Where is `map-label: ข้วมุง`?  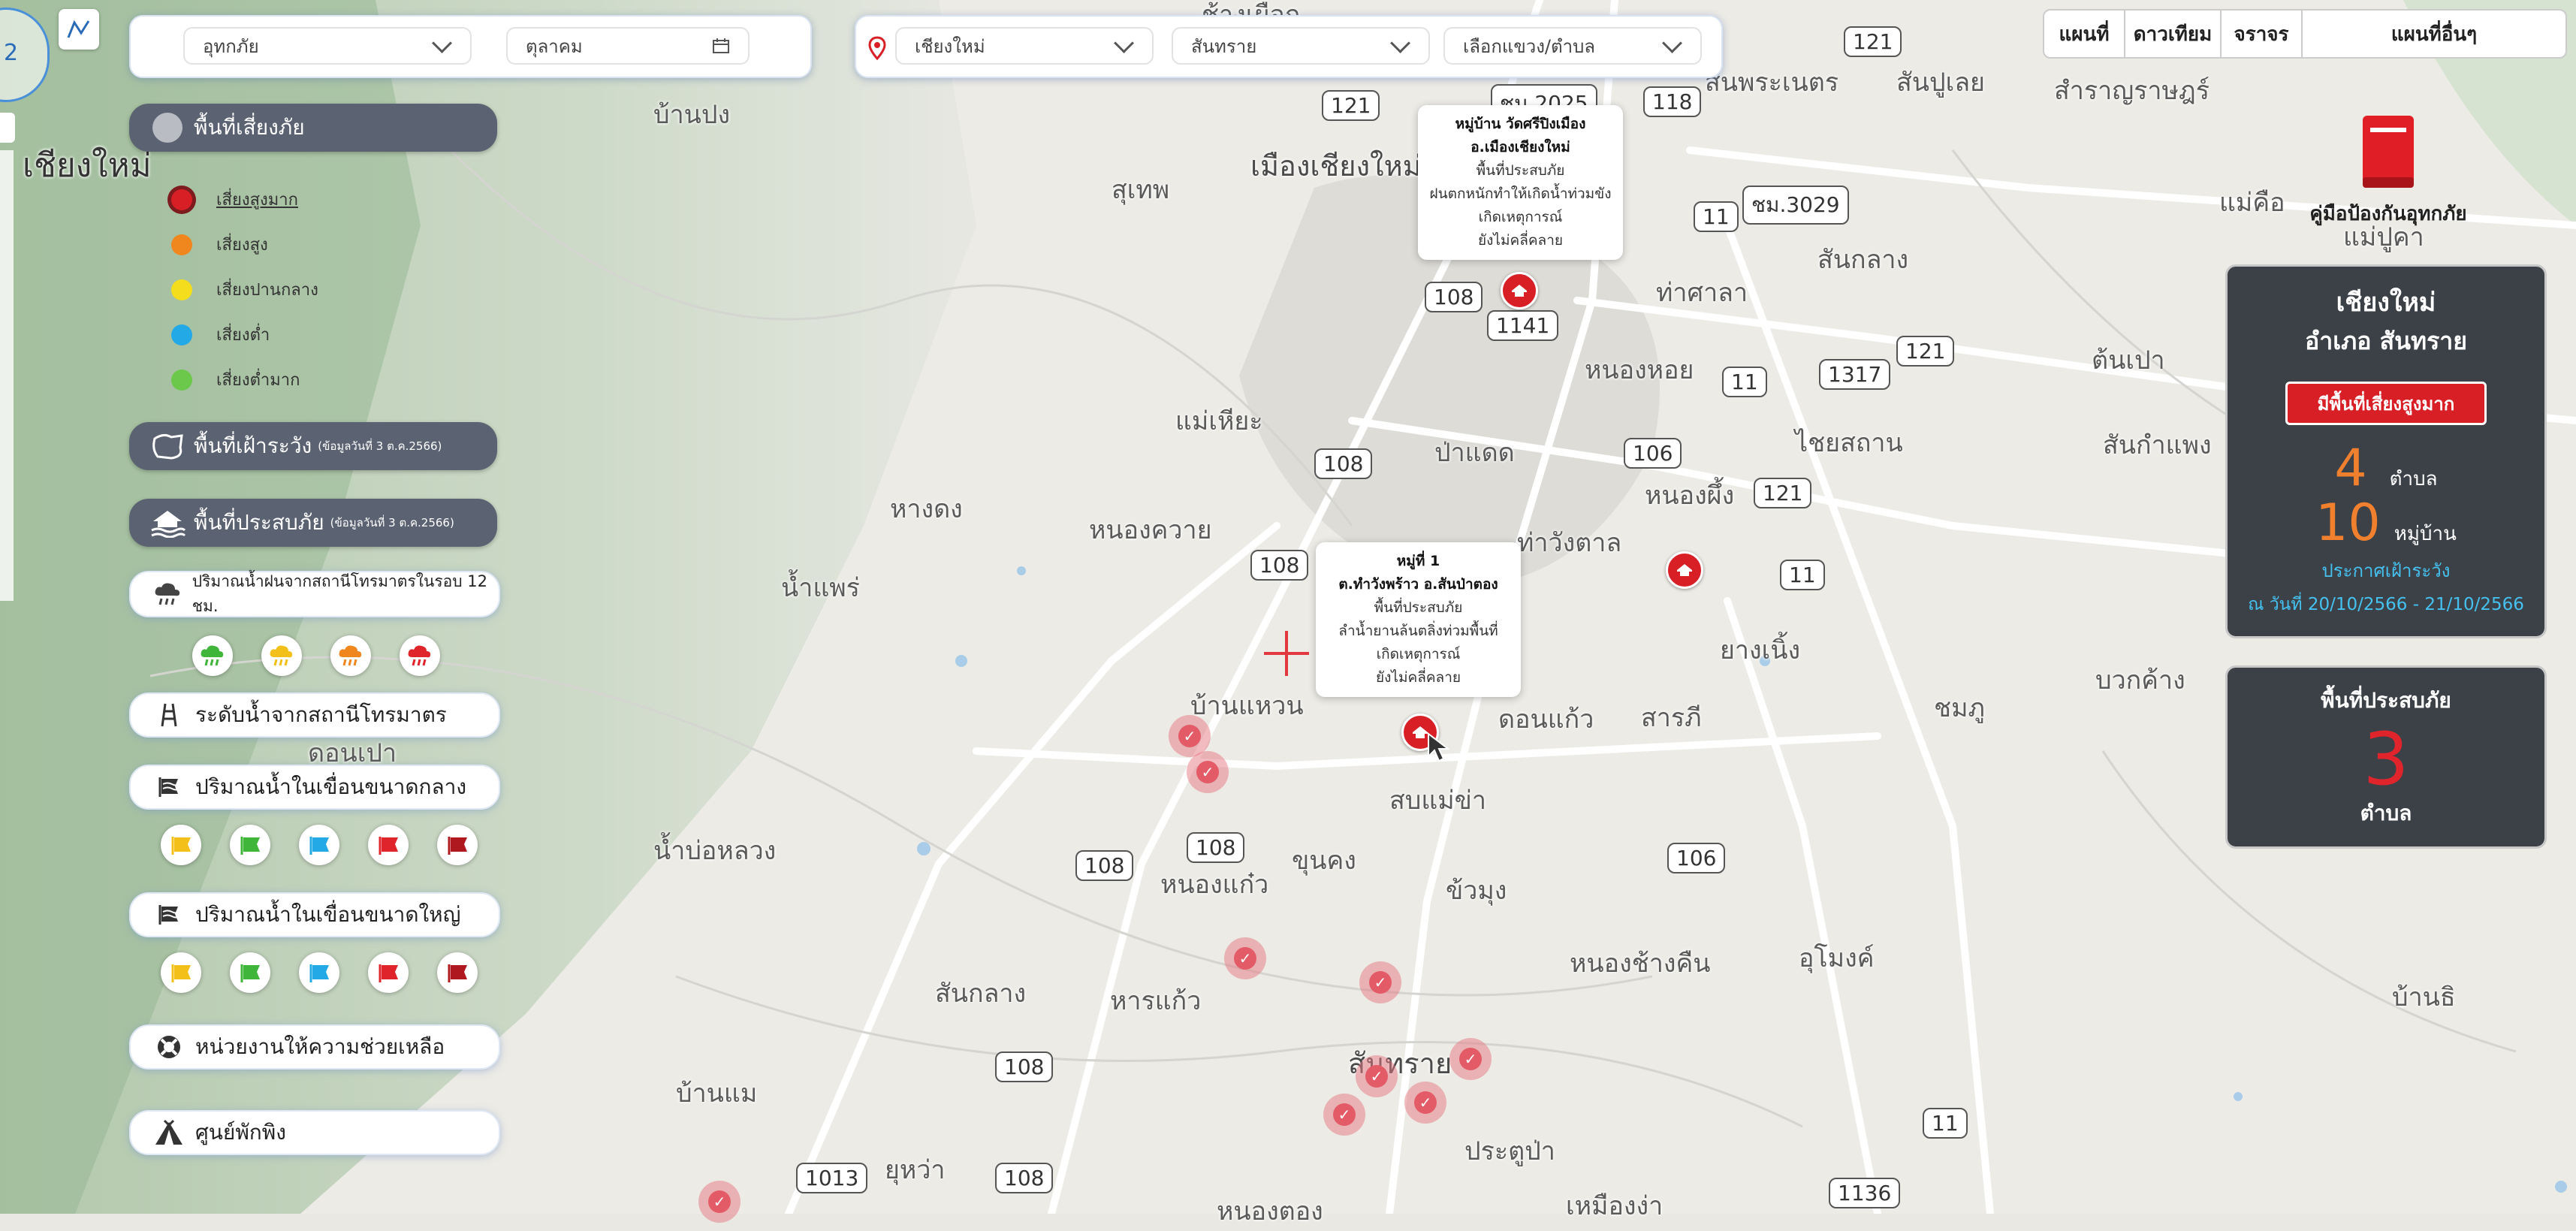
map-label: ข้วมุง is located at coordinates (1476, 891).